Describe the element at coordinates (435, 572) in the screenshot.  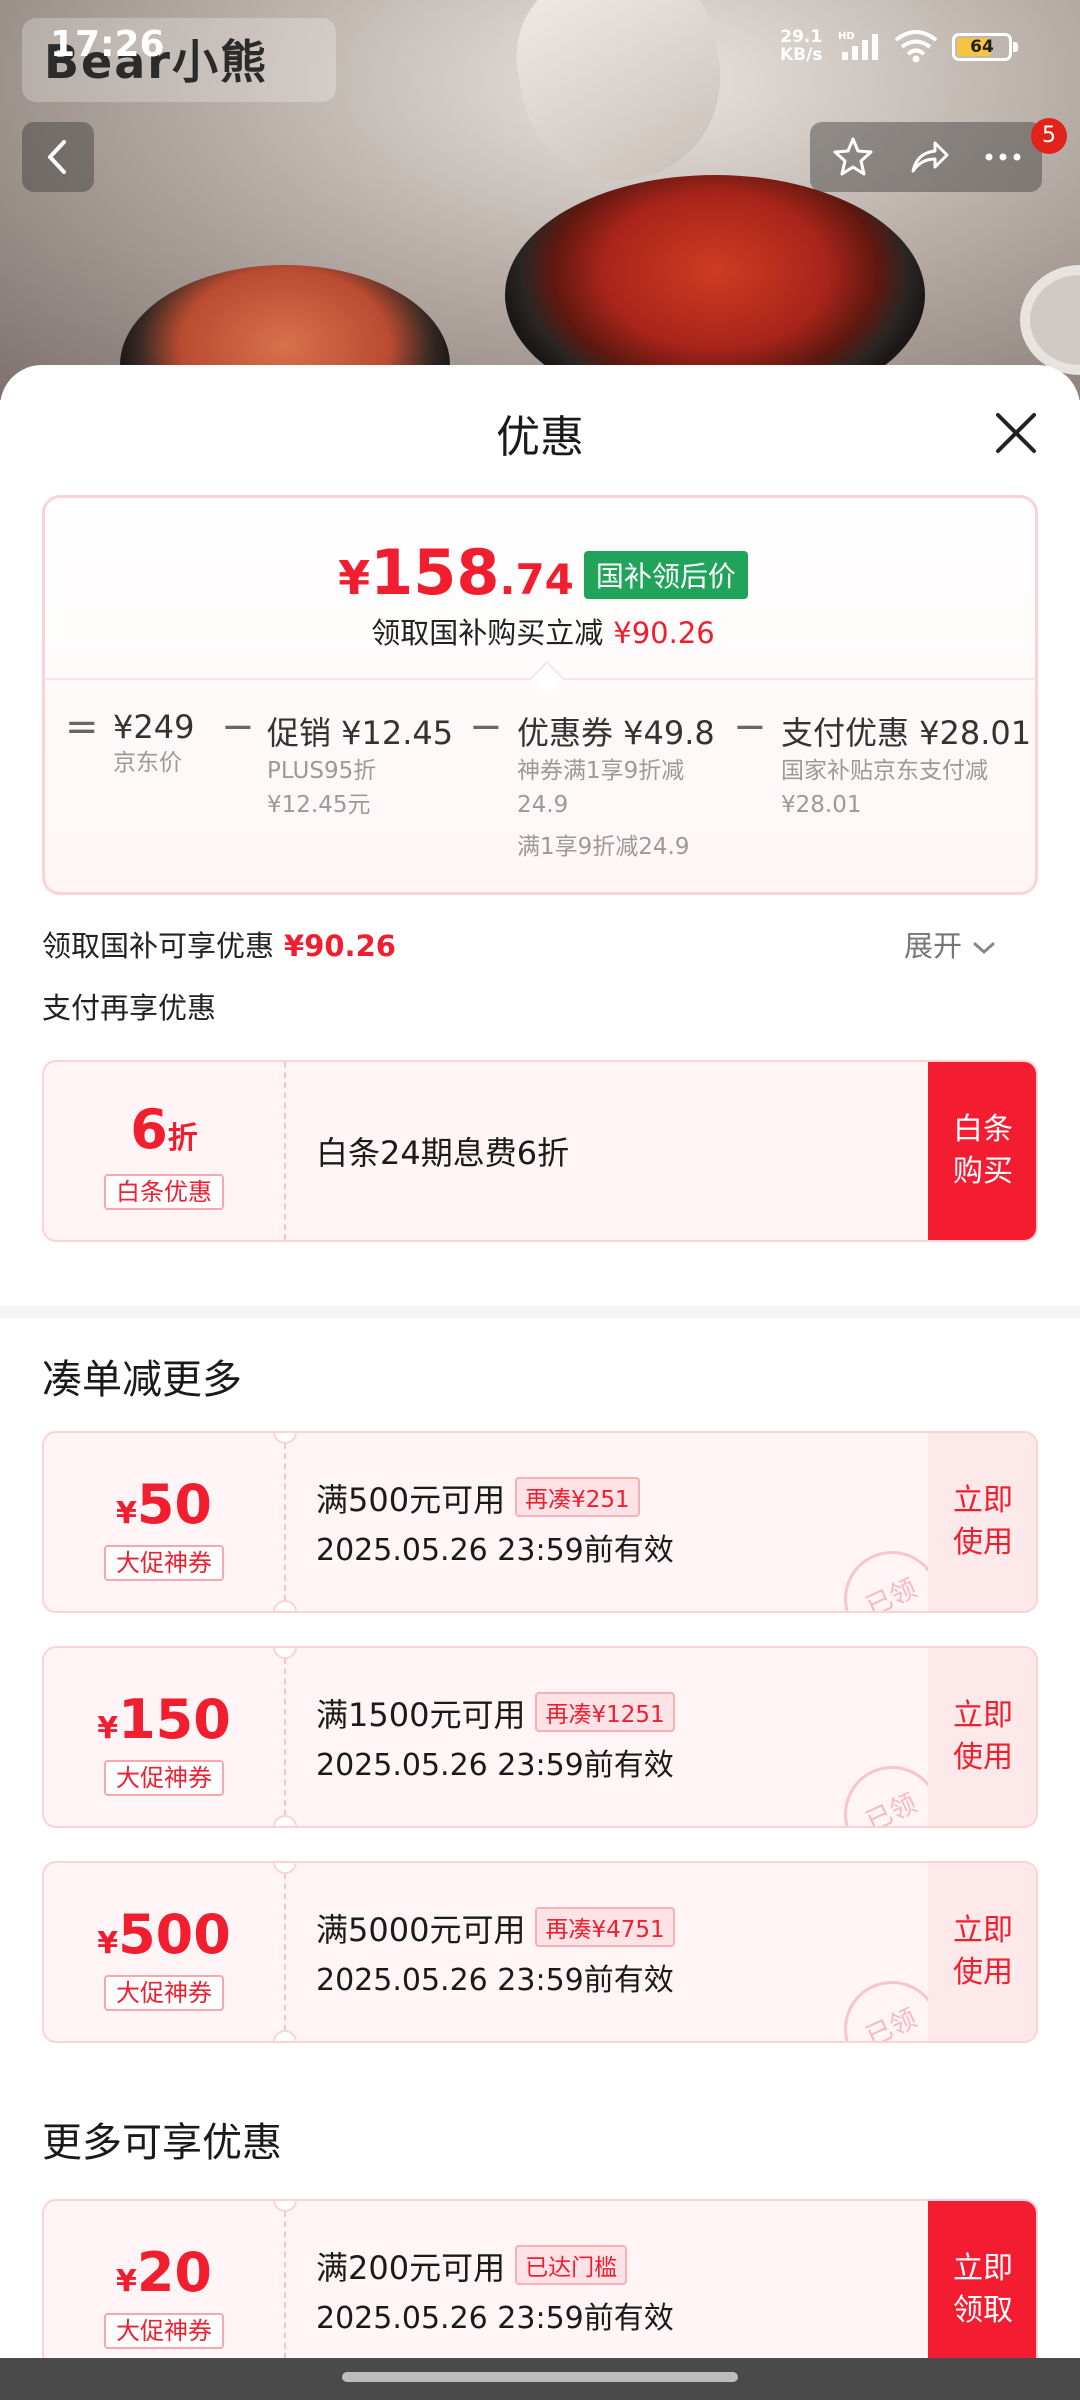
I see `price-integer: 158` at that location.